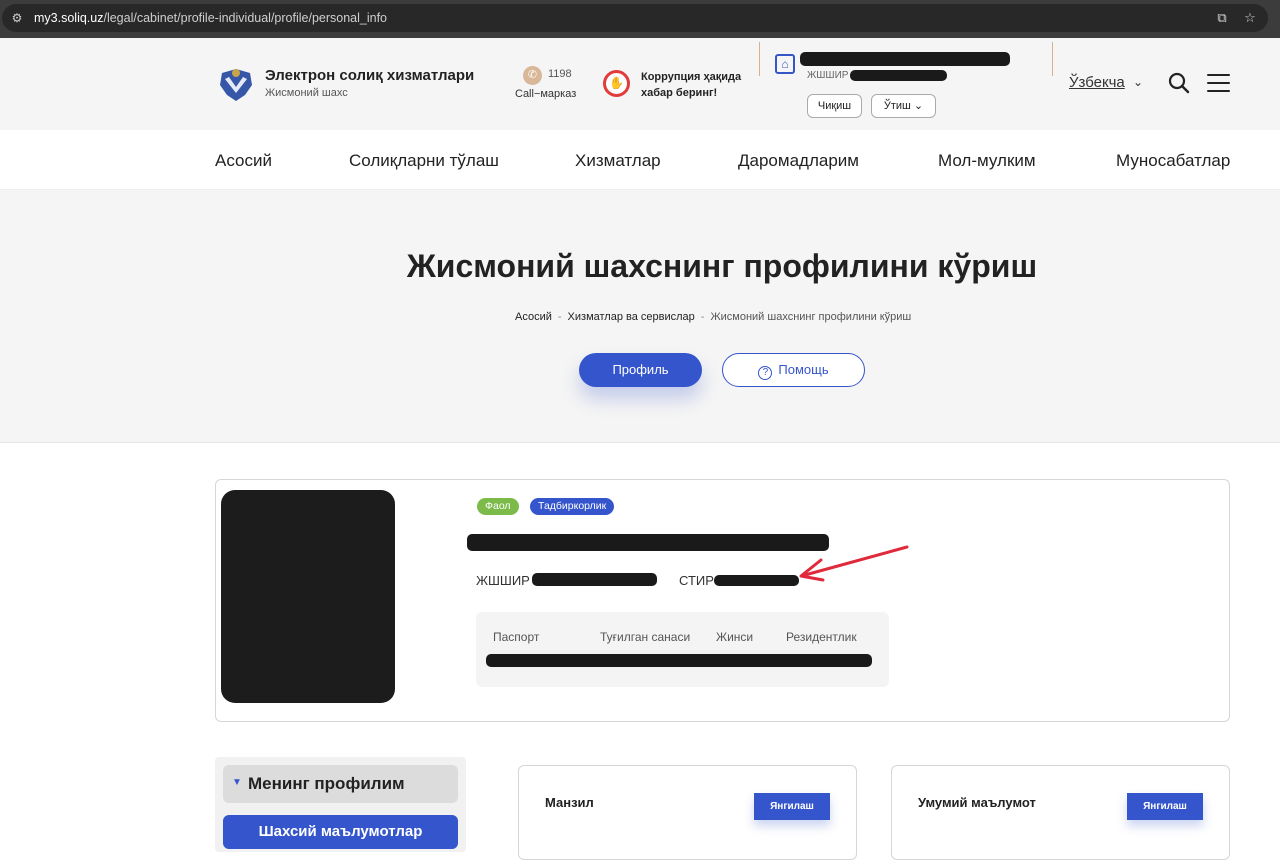 This screenshot has height=860, width=1280. I want to click on user-jshshir-label: ЖШШИР, so click(828, 75).